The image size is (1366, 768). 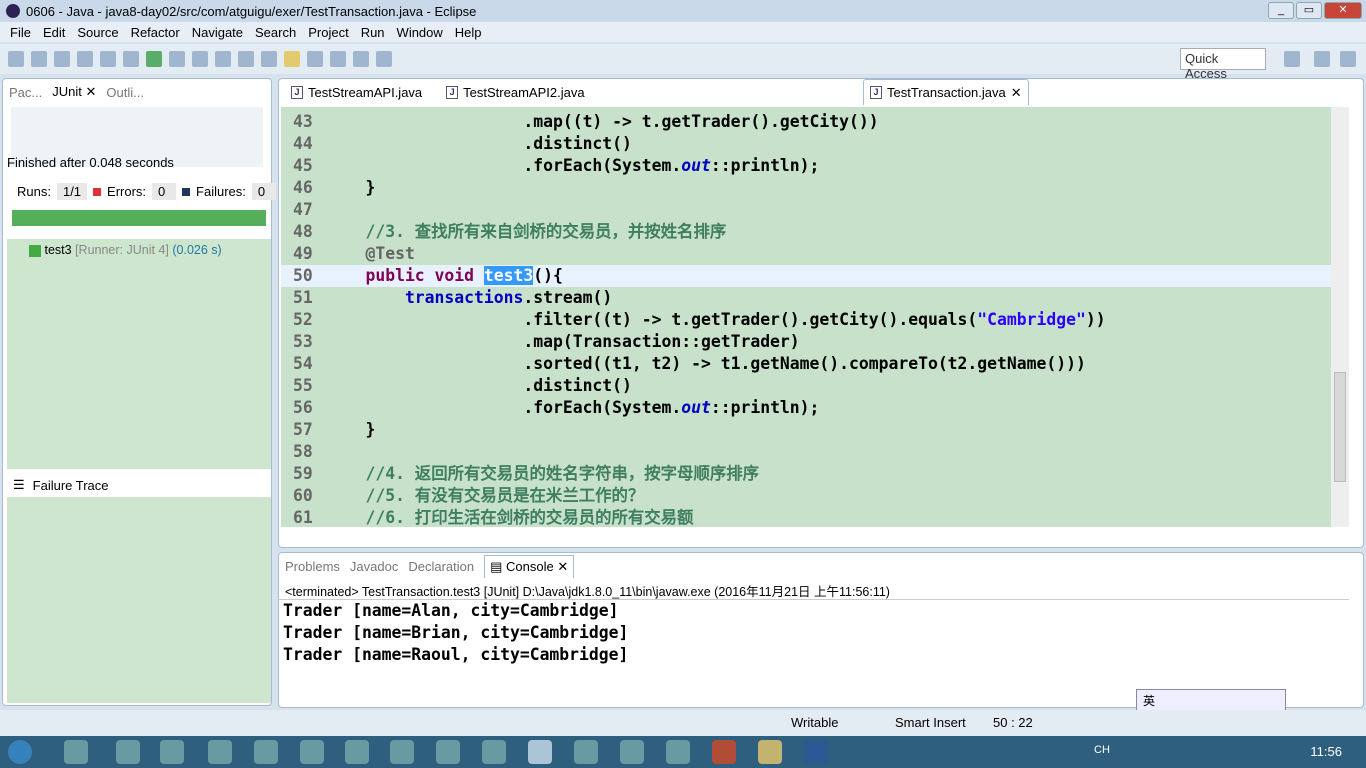 I want to click on back-icon, so click(x=361, y=59).